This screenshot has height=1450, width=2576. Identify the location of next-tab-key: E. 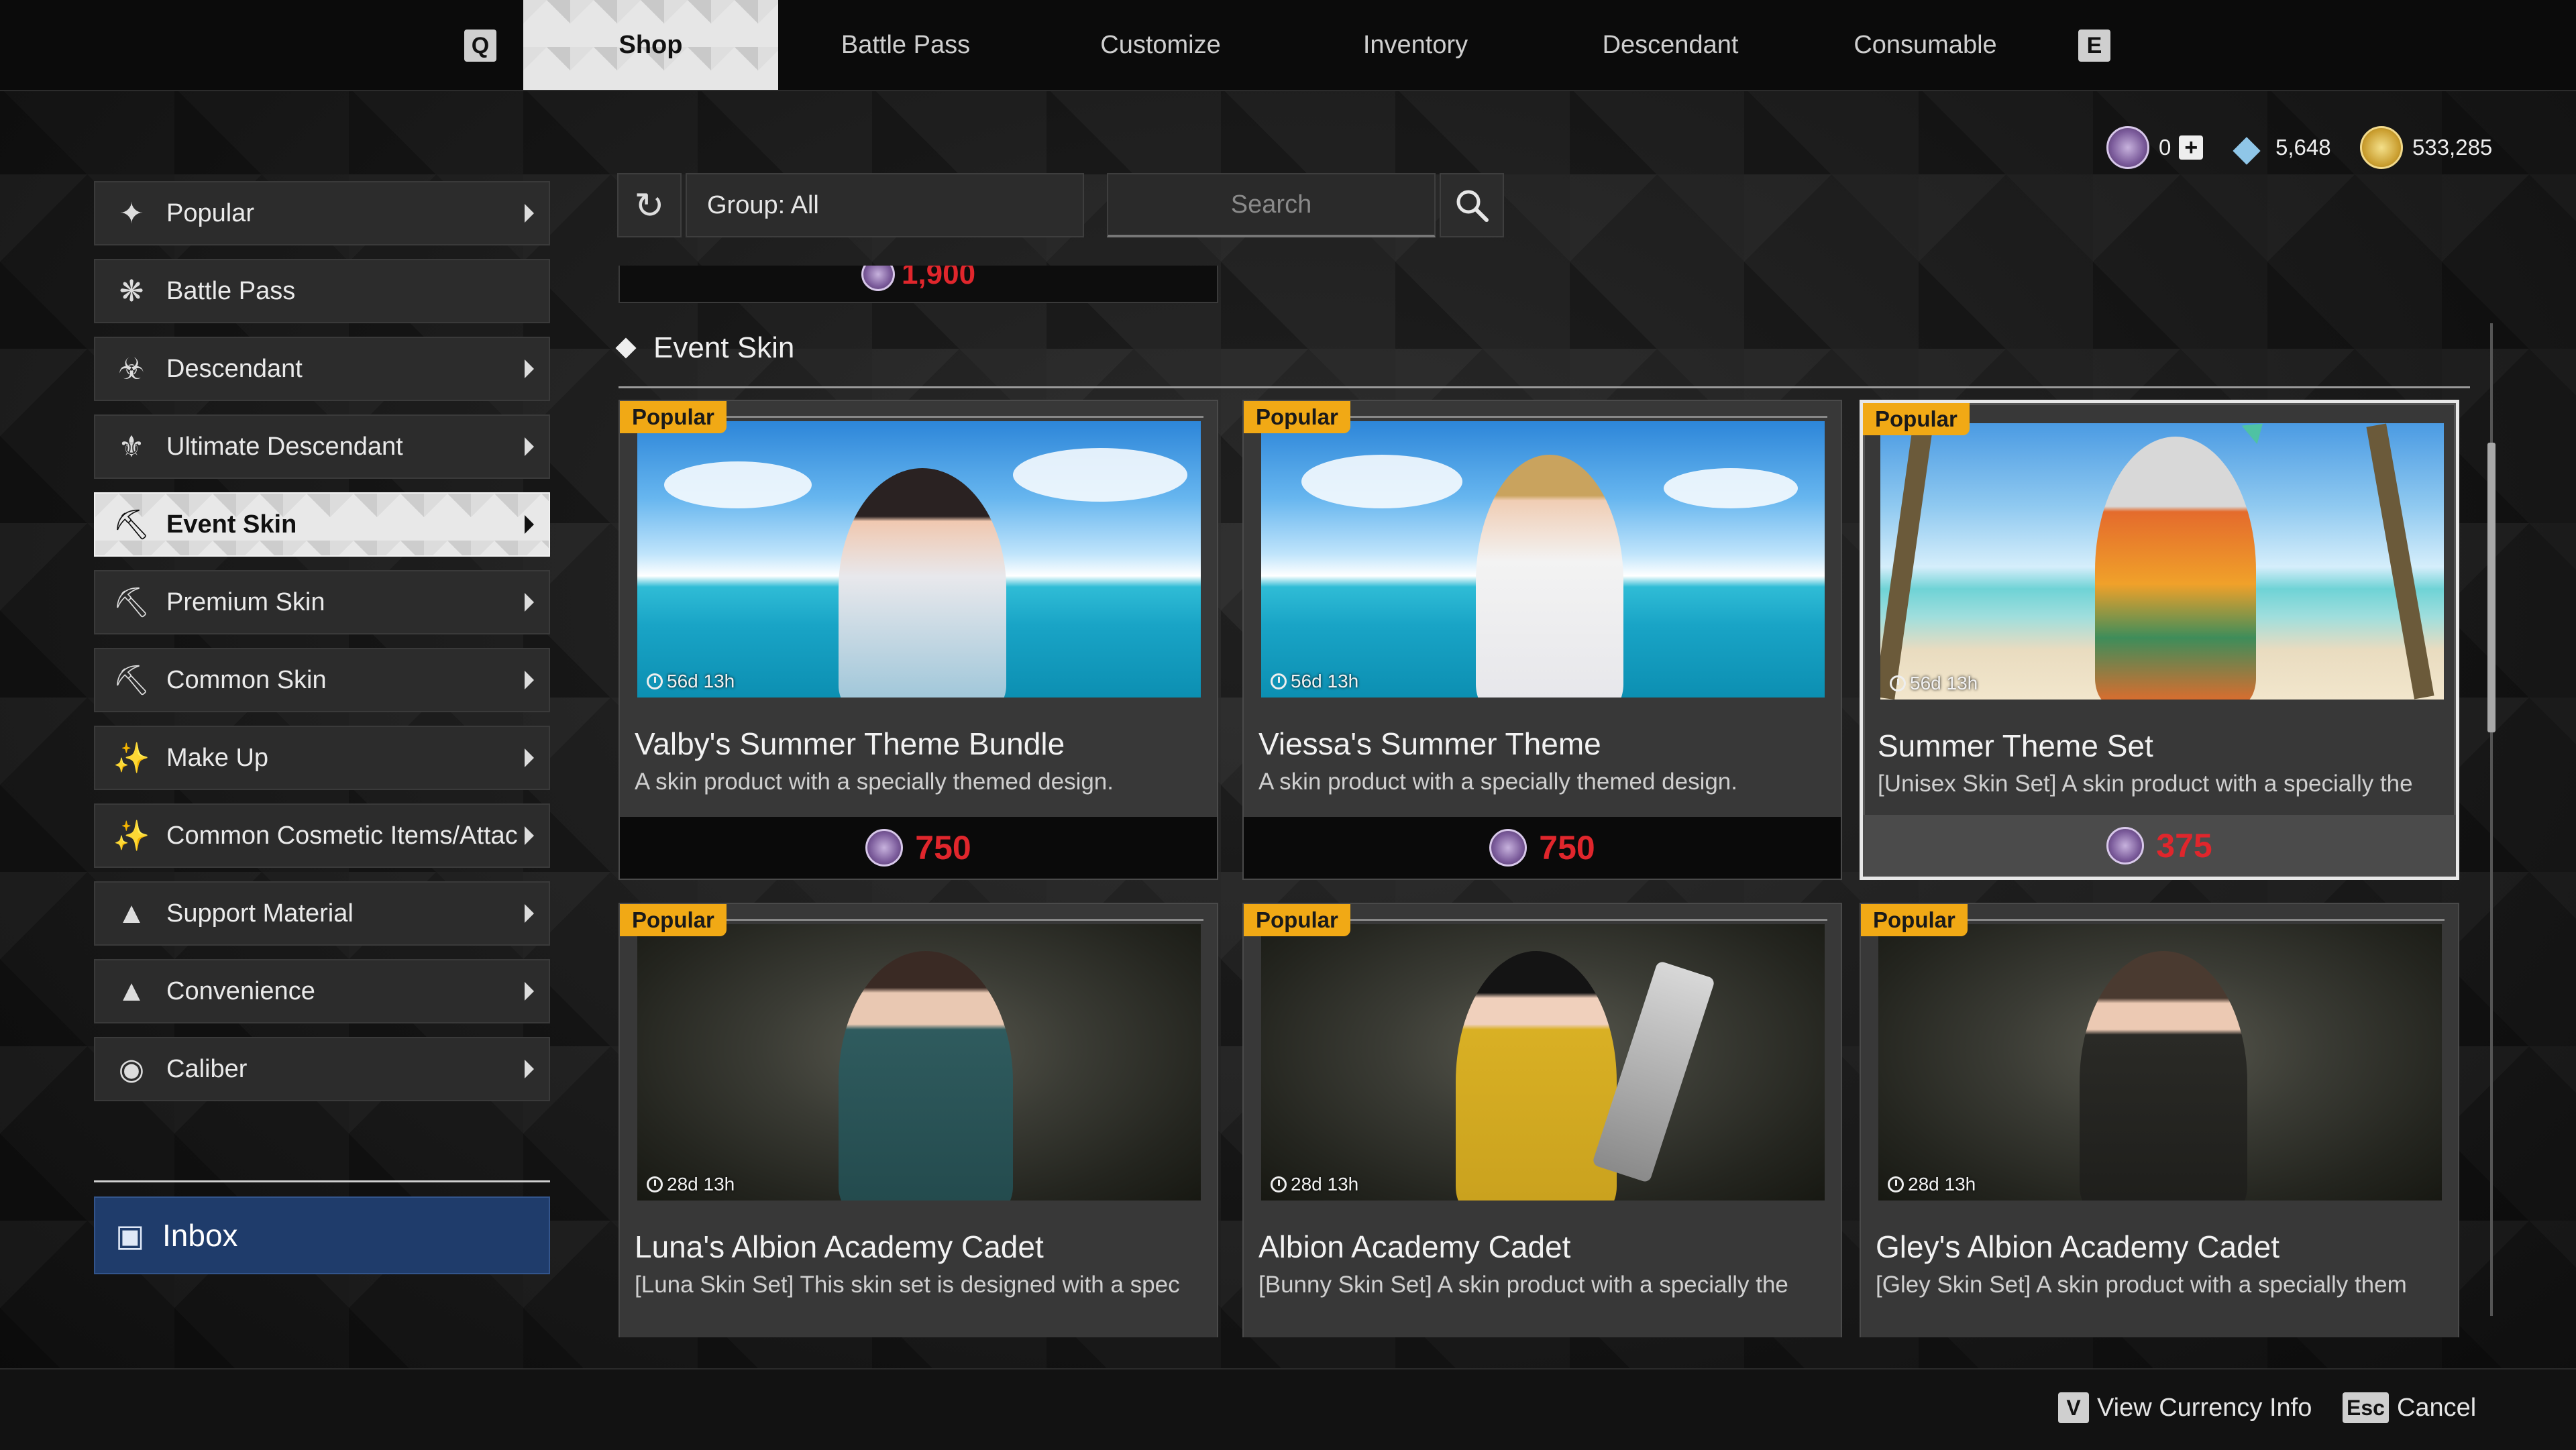
(2094, 46).